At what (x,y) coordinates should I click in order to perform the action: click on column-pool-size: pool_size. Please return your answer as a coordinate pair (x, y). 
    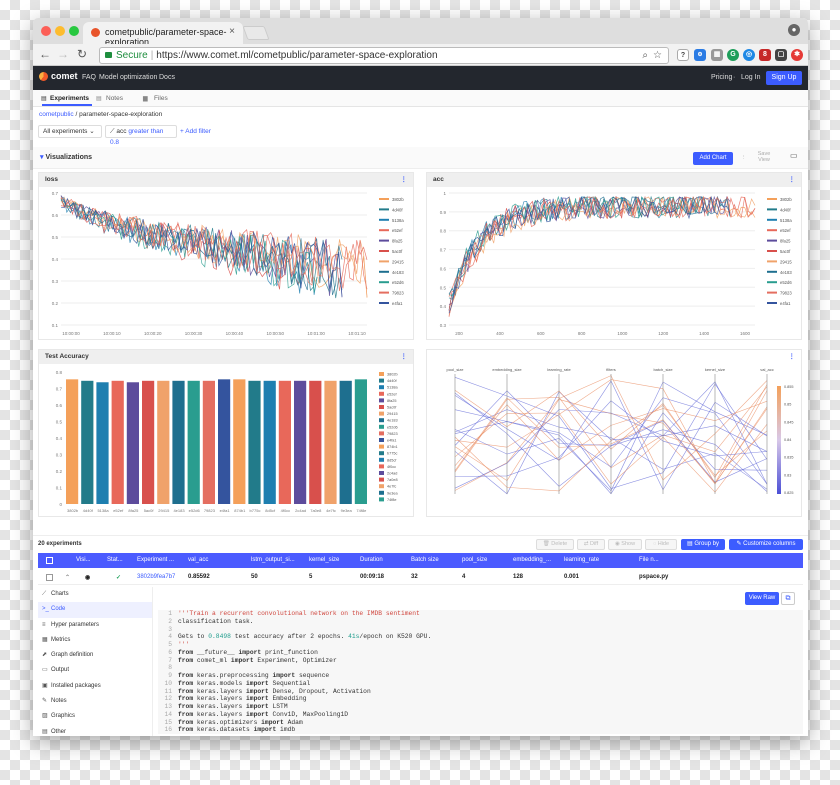
    Looking at the image, I should click on (474, 560).